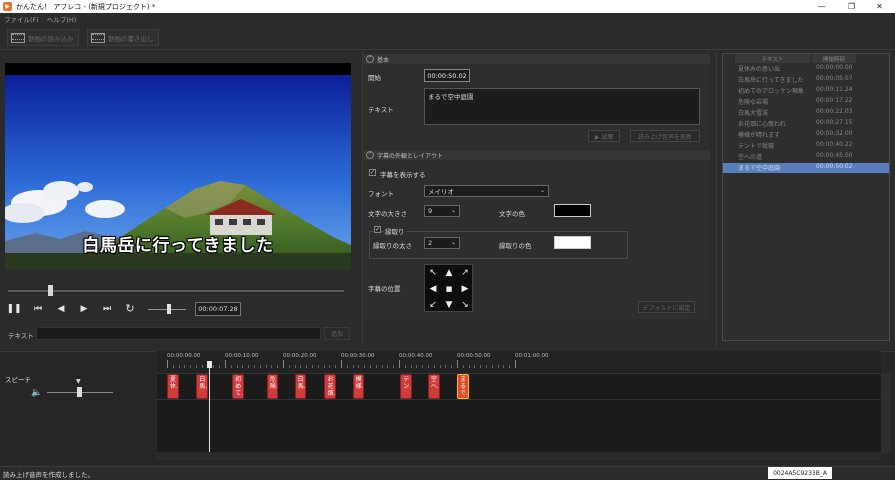 This screenshot has width=895, height=480. What do you see at coordinates (465, 289) in the screenshot?
I see `arrow-right-icon: ▶` at bounding box center [465, 289].